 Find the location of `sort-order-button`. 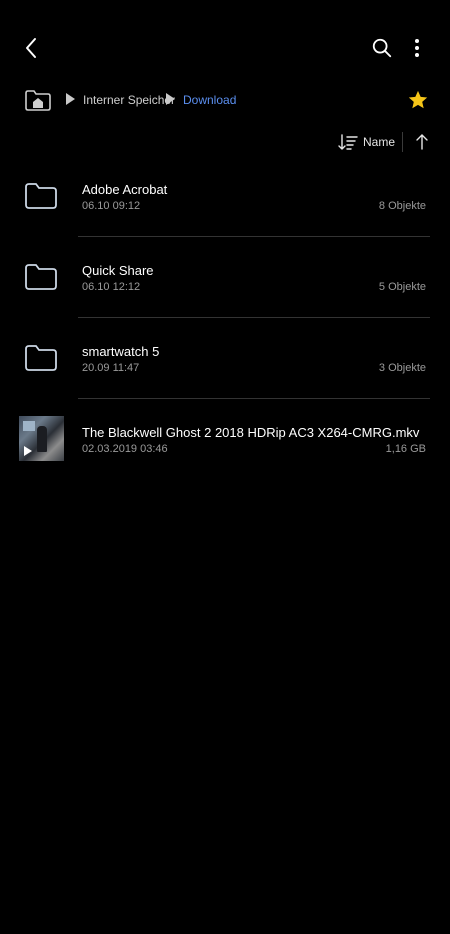

sort-order-button is located at coordinates (422, 142).